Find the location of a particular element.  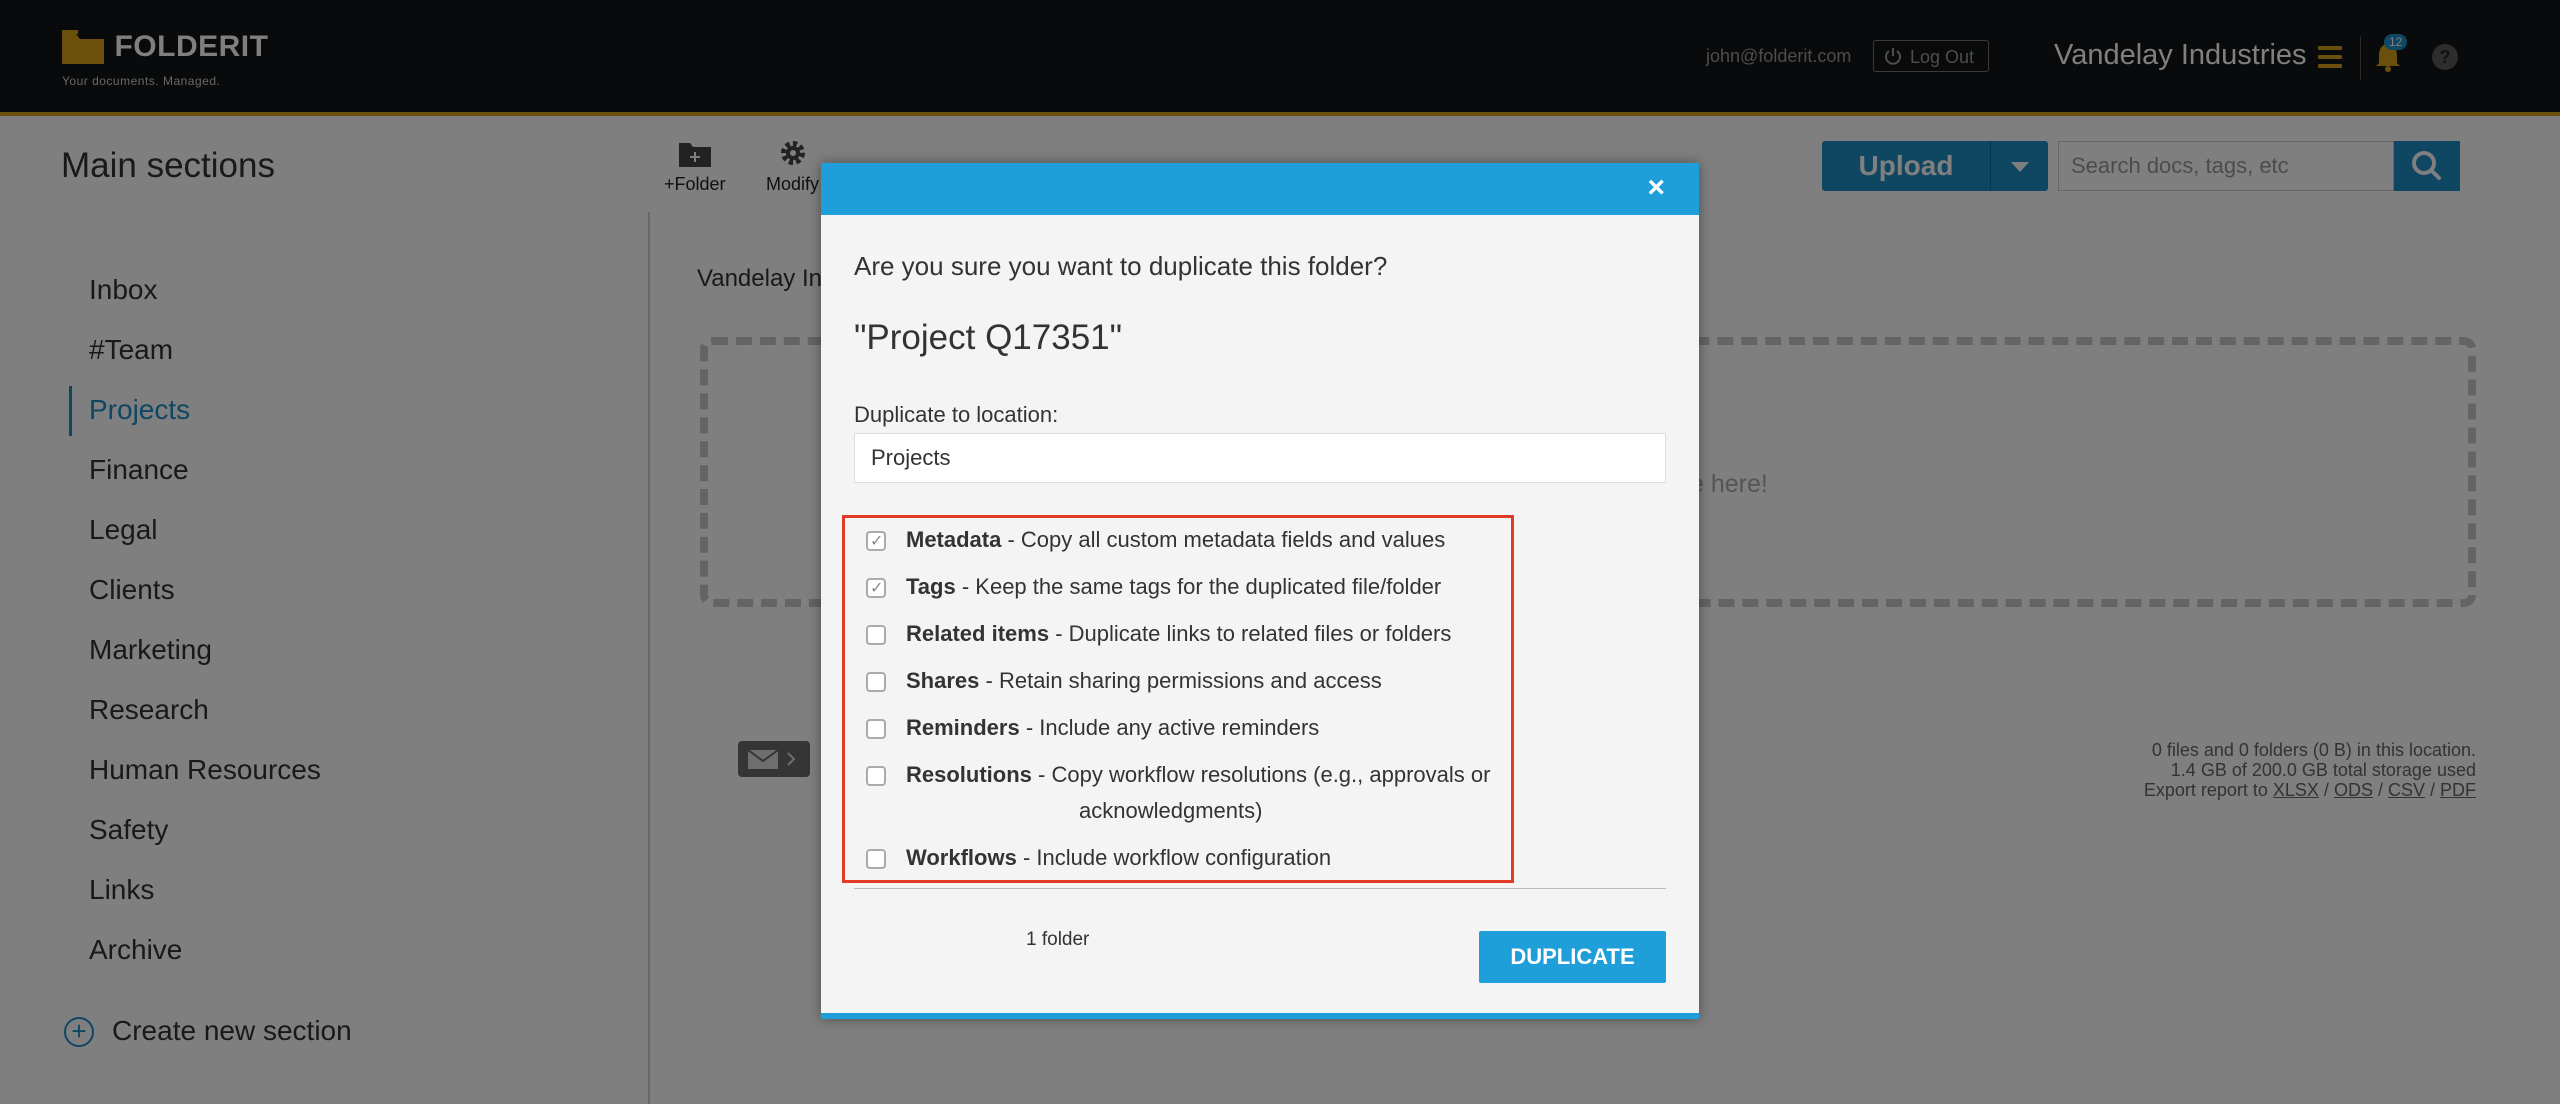

option-name: Workflows is located at coordinates (961, 857).